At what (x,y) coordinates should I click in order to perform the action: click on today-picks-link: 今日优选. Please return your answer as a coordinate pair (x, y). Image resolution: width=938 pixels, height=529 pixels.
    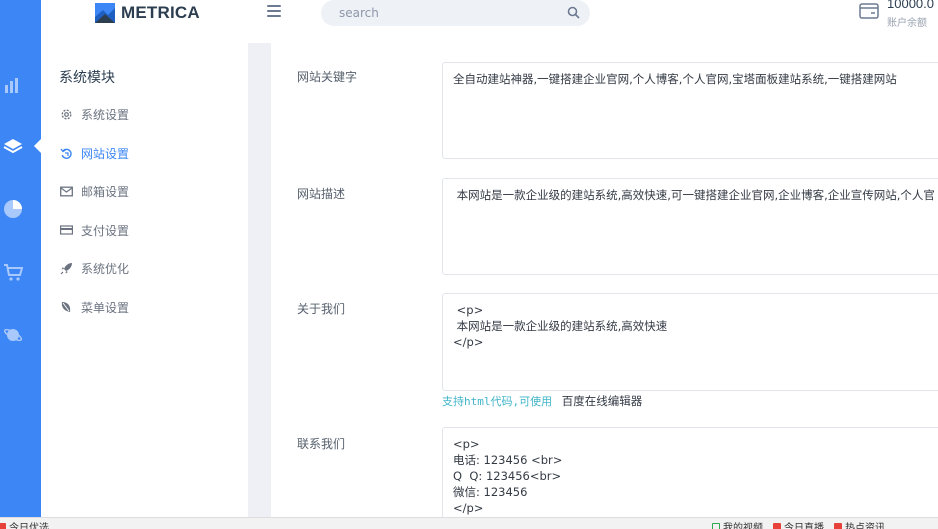
    Looking at the image, I should click on (29, 524).